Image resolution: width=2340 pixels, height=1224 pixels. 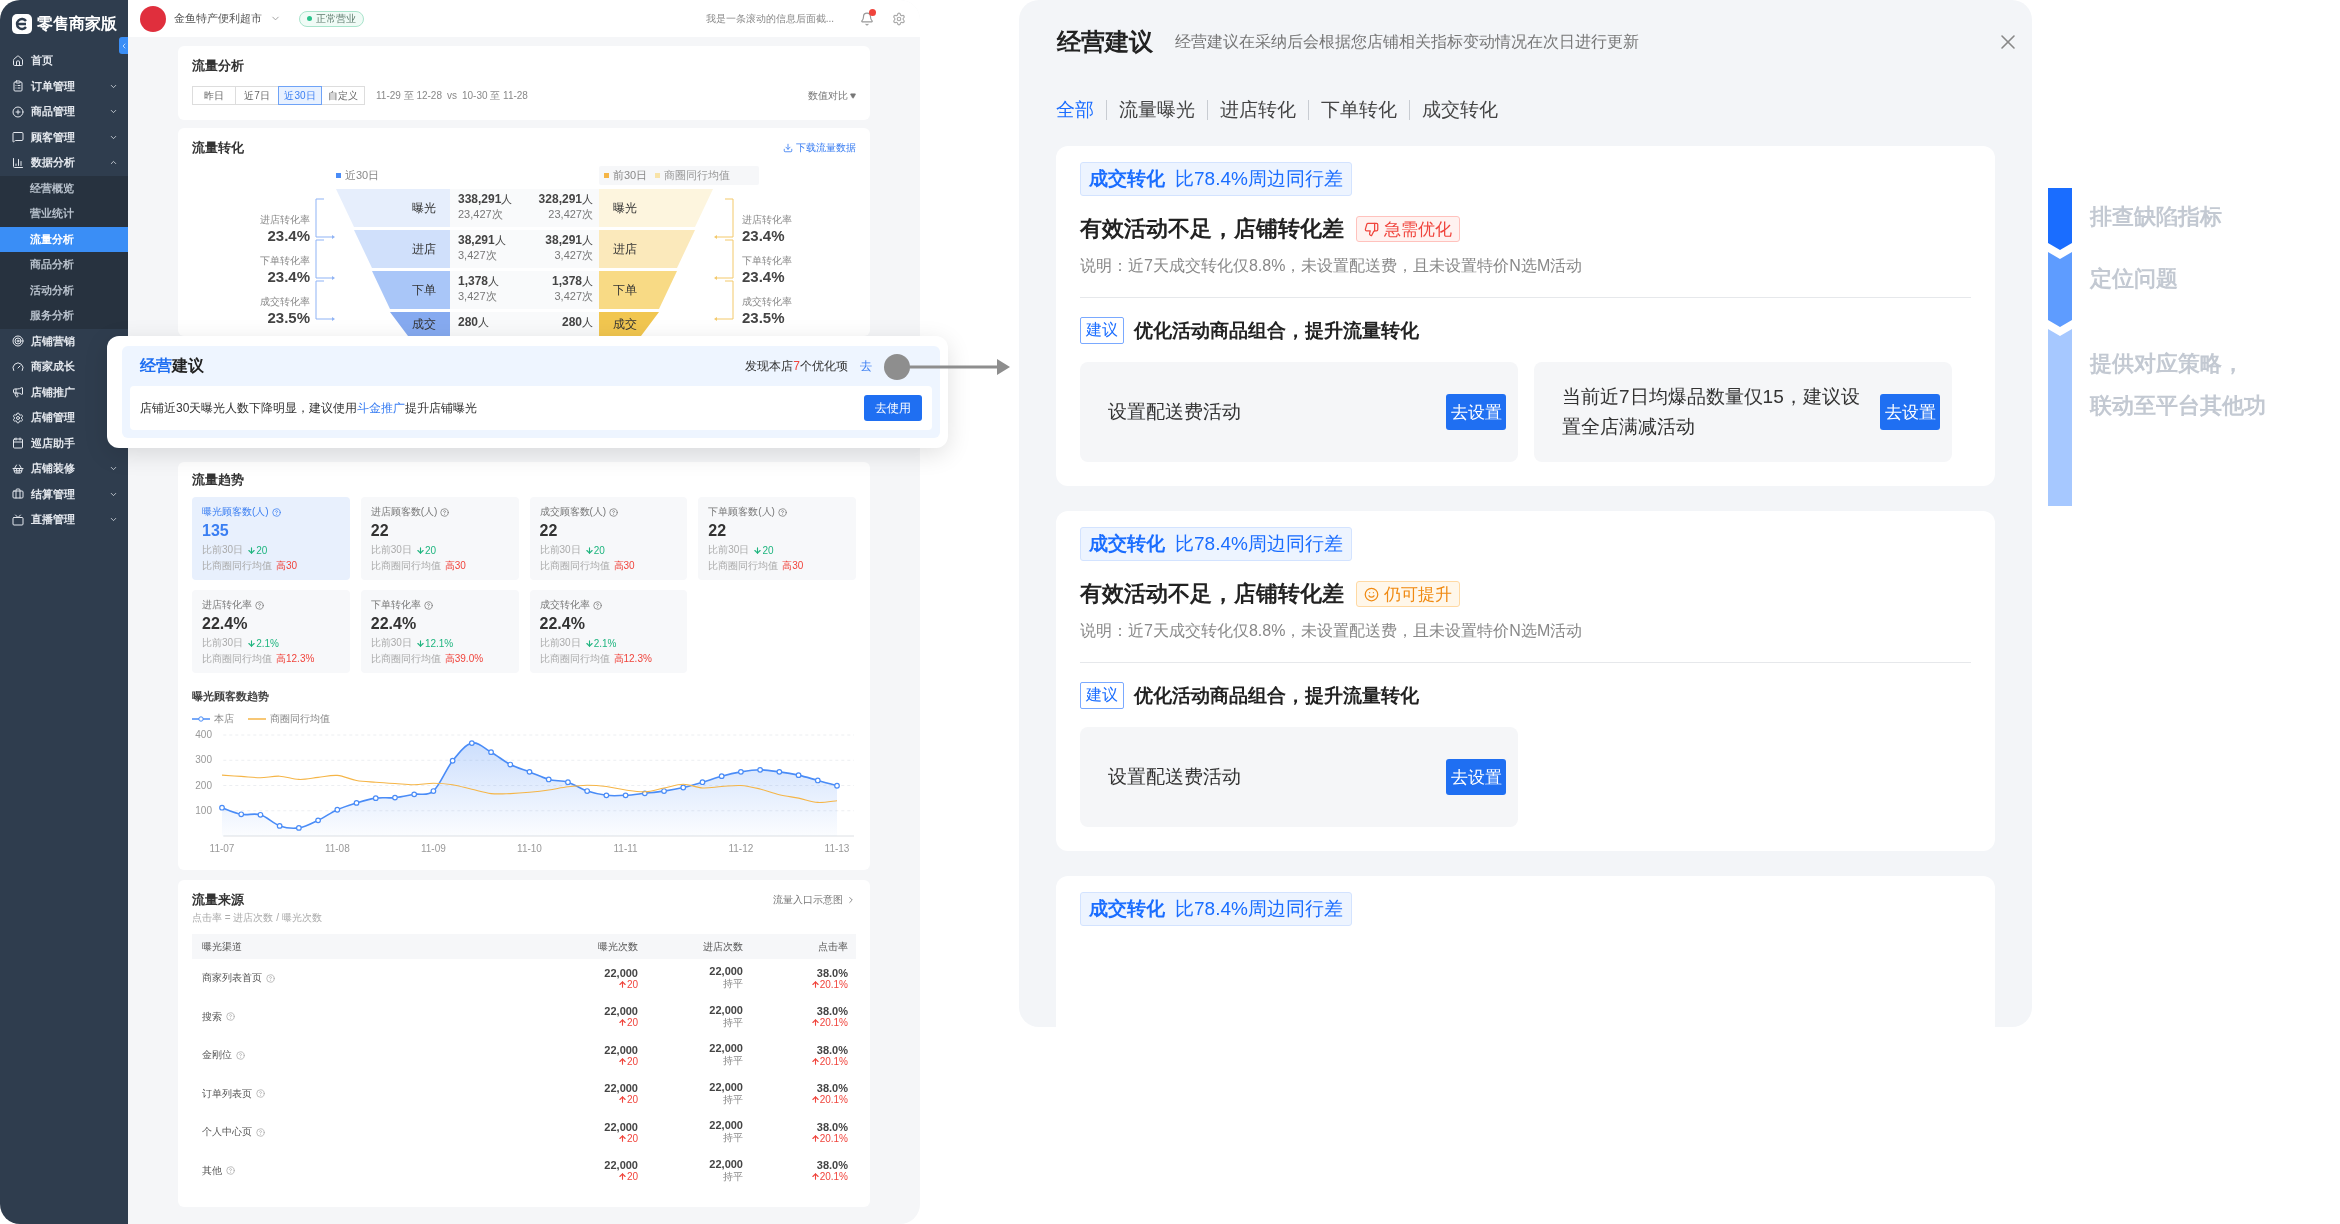 I want to click on issue-description: 说明：近7天成交转化仅8.8%，未设置配送费，且未设置特价N选M活动, so click(x=1332, y=631).